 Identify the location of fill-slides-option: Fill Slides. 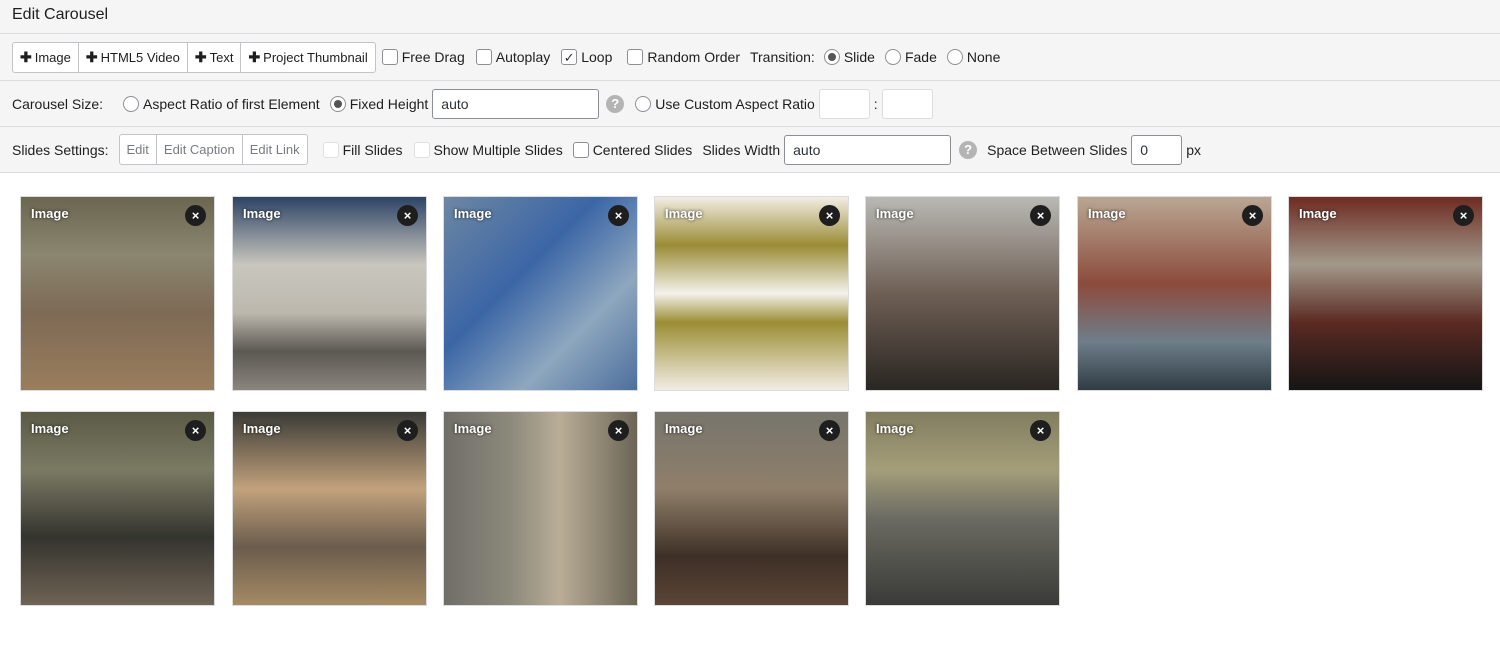
(362, 149).